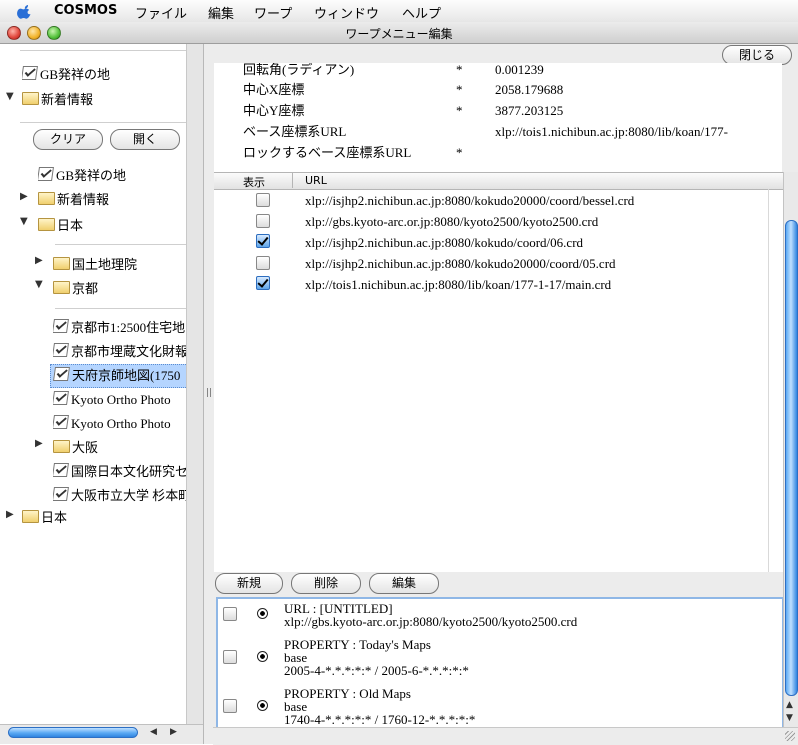 The width and height of the screenshot is (798, 745). I want to click on edit-button: 編集, so click(404, 583).